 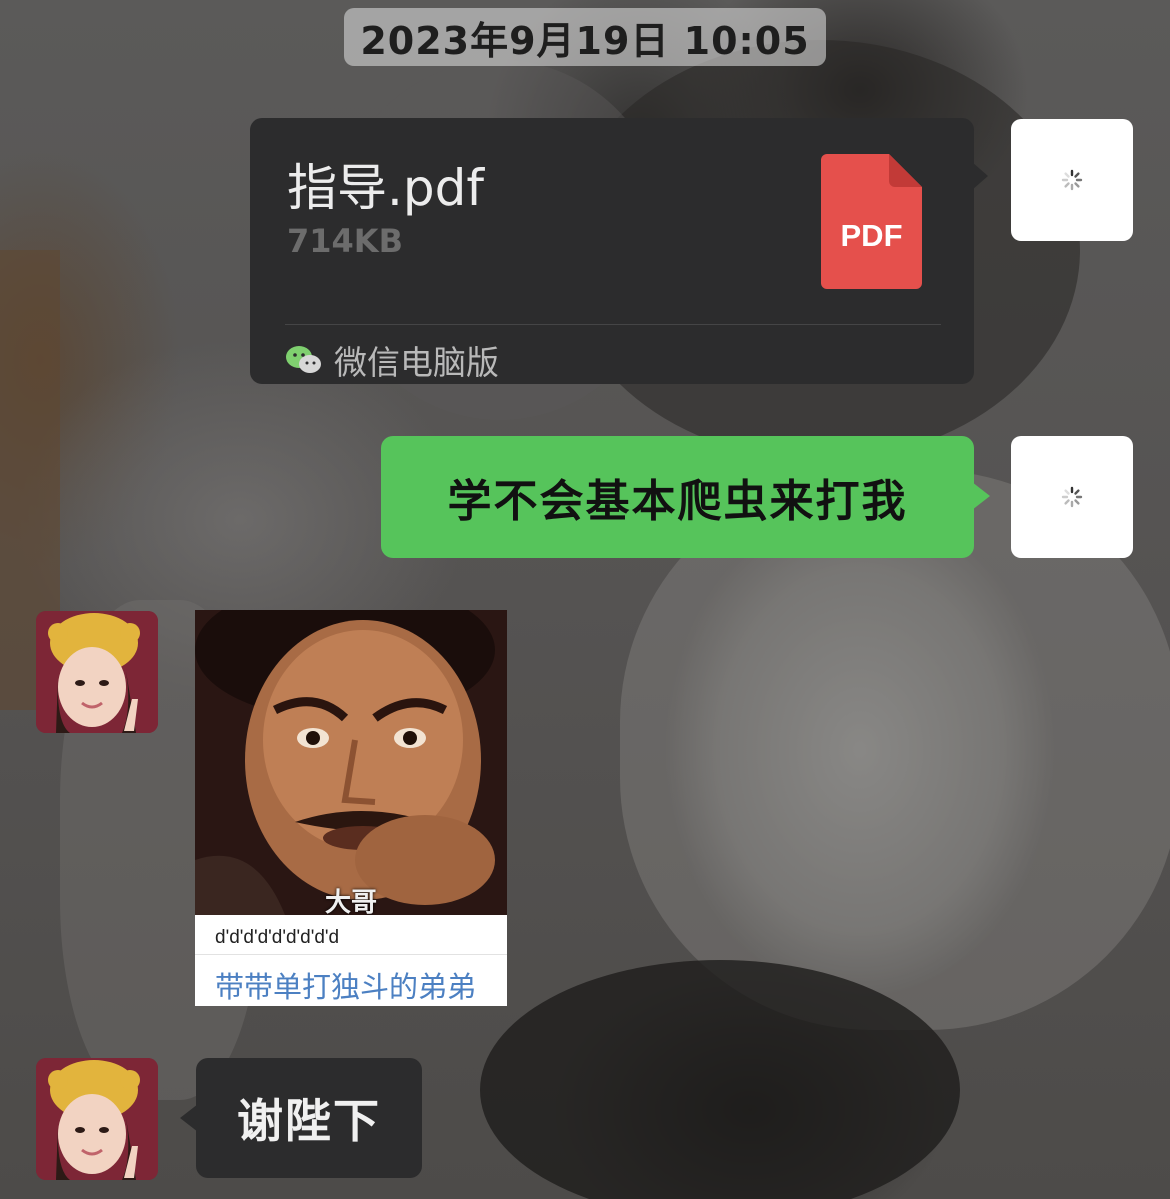 What do you see at coordinates (619, 251) in the screenshot?
I see `file-message-card: 指导.pdf 714KB PDF 微信电脑版` at bounding box center [619, 251].